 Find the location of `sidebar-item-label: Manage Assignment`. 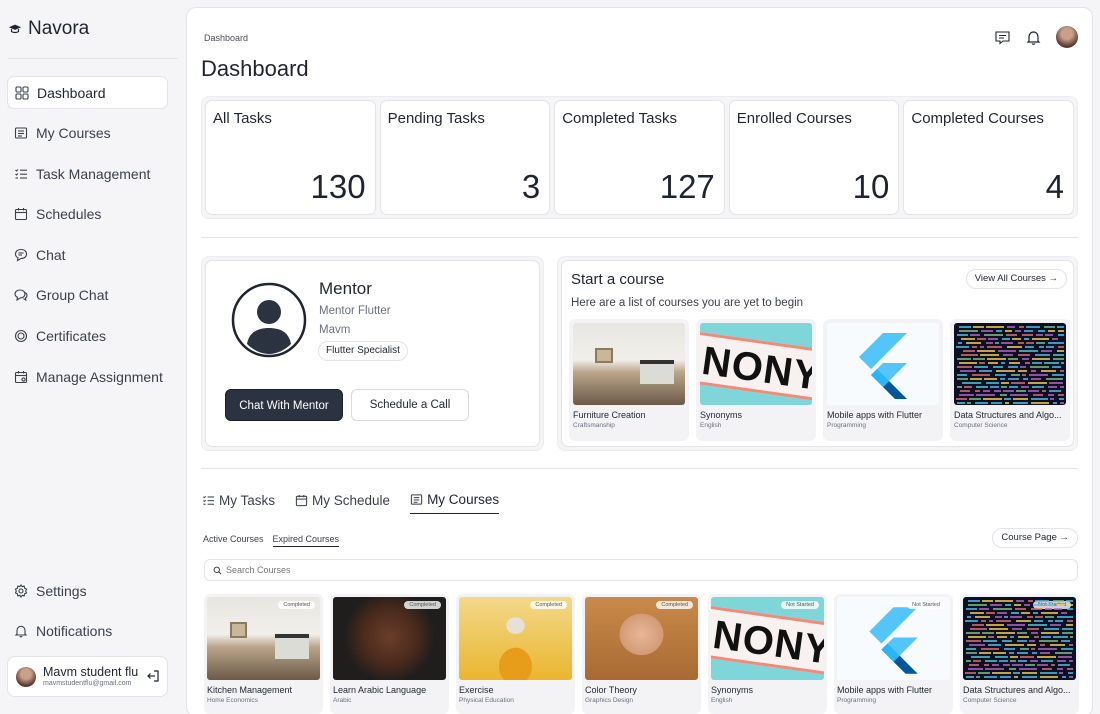

sidebar-item-label: Manage Assignment is located at coordinates (99, 376).